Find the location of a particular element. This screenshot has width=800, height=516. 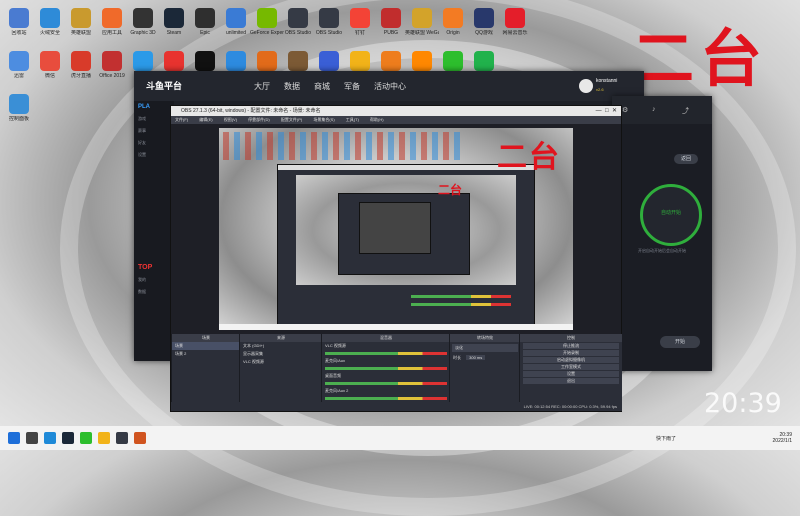

desktop-icon: 钉钉 is located at coordinates (360, 22).